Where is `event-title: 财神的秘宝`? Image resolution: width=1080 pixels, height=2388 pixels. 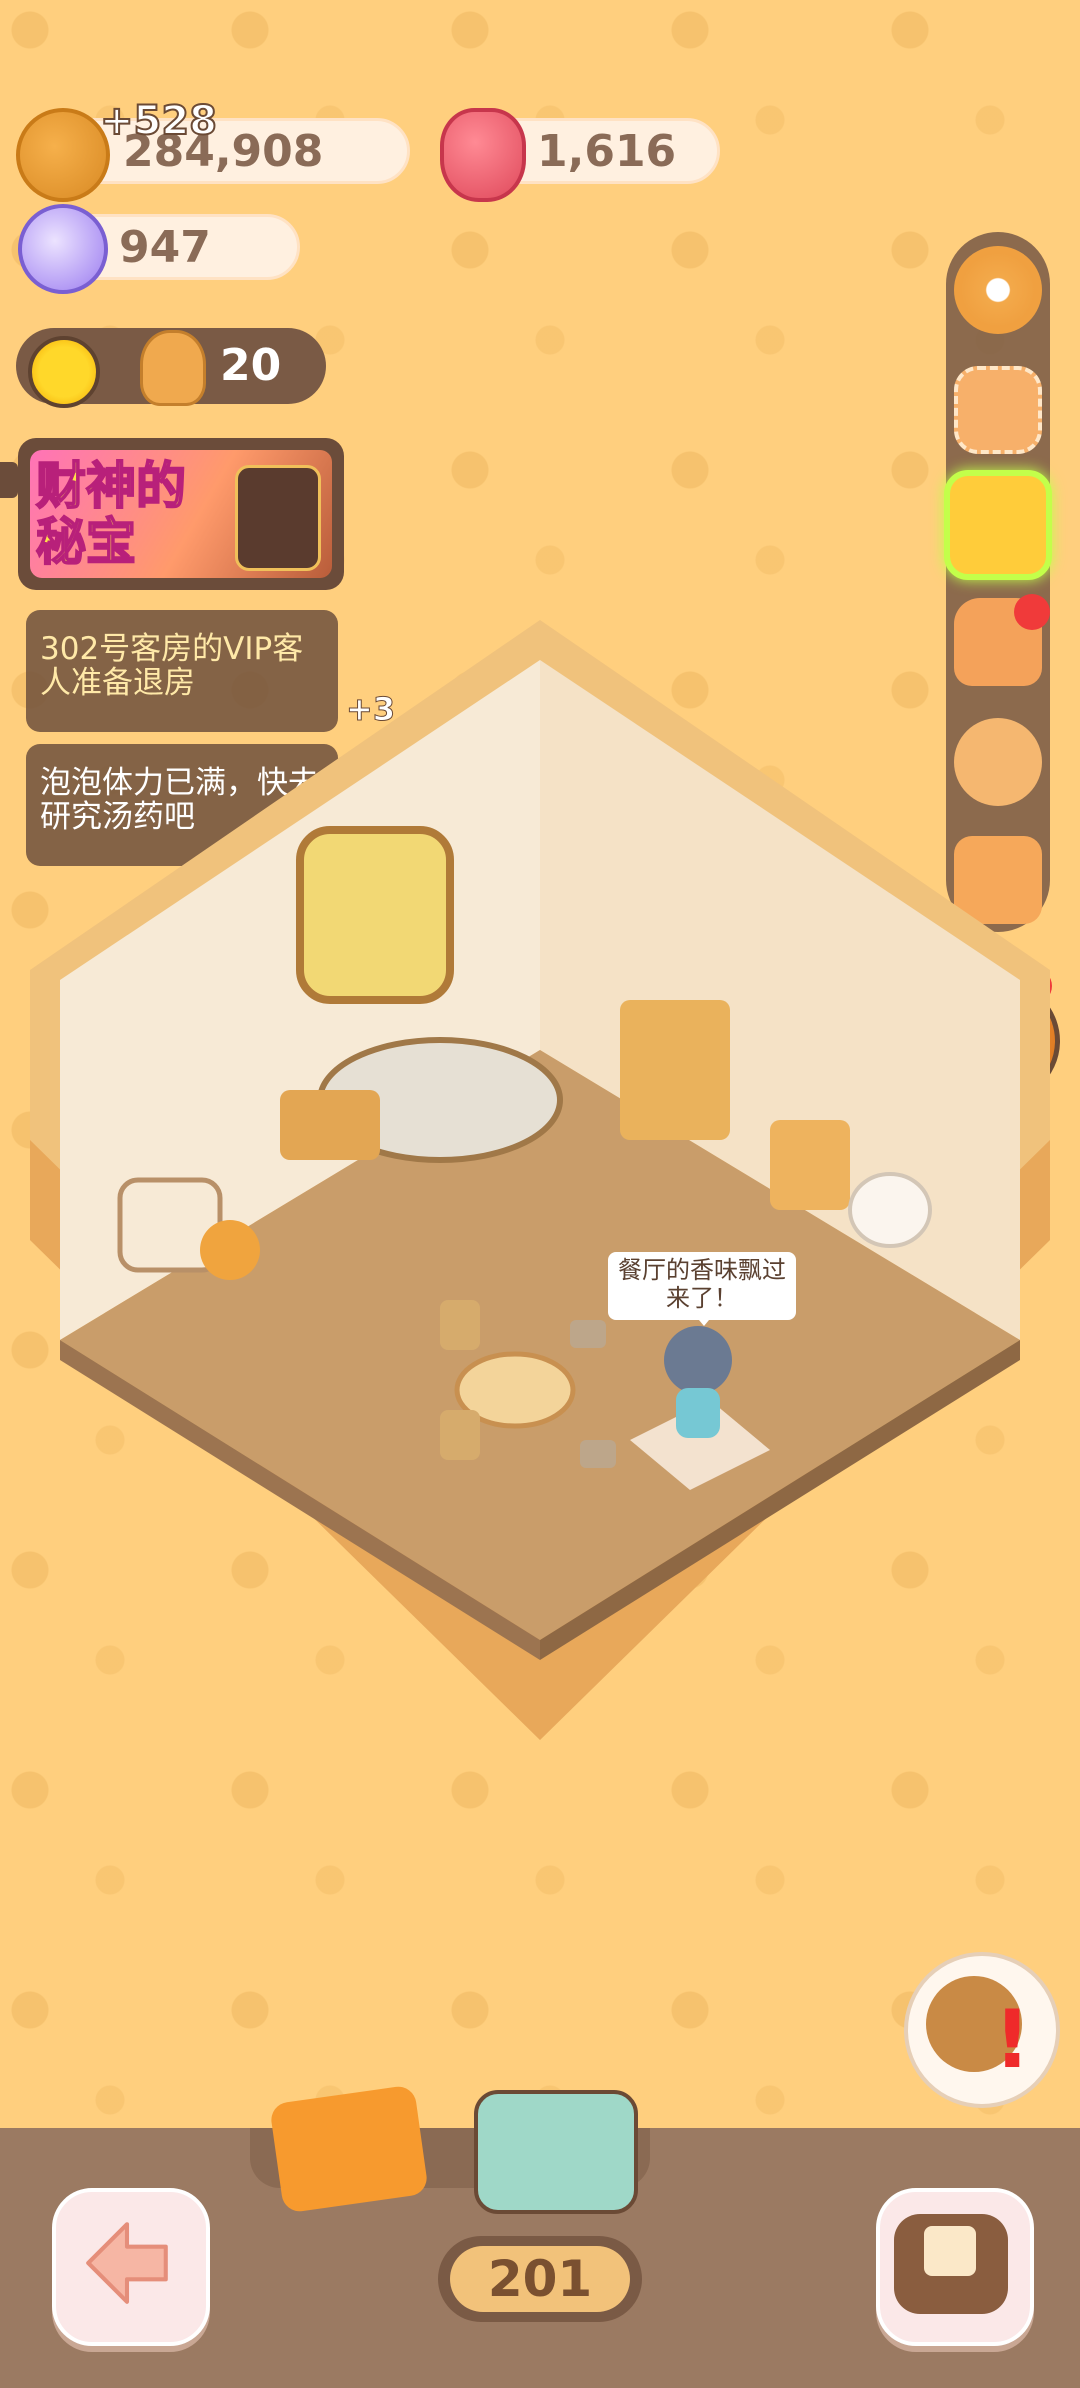
event-title: 财神的秘宝 is located at coordinates (111, 514).